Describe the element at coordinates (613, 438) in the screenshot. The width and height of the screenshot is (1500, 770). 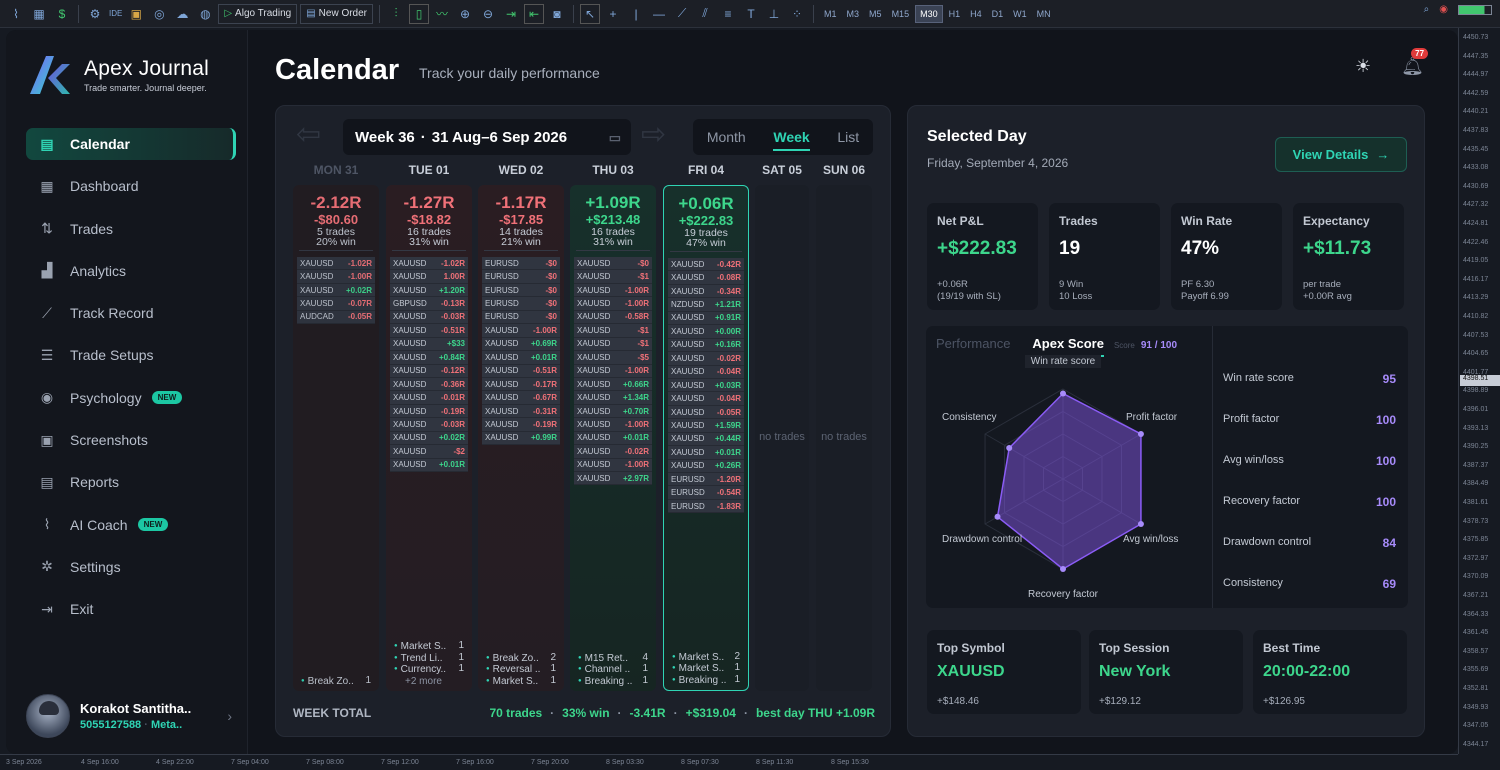
I see `trade-row: XAUUSD +0.01R` at that location.